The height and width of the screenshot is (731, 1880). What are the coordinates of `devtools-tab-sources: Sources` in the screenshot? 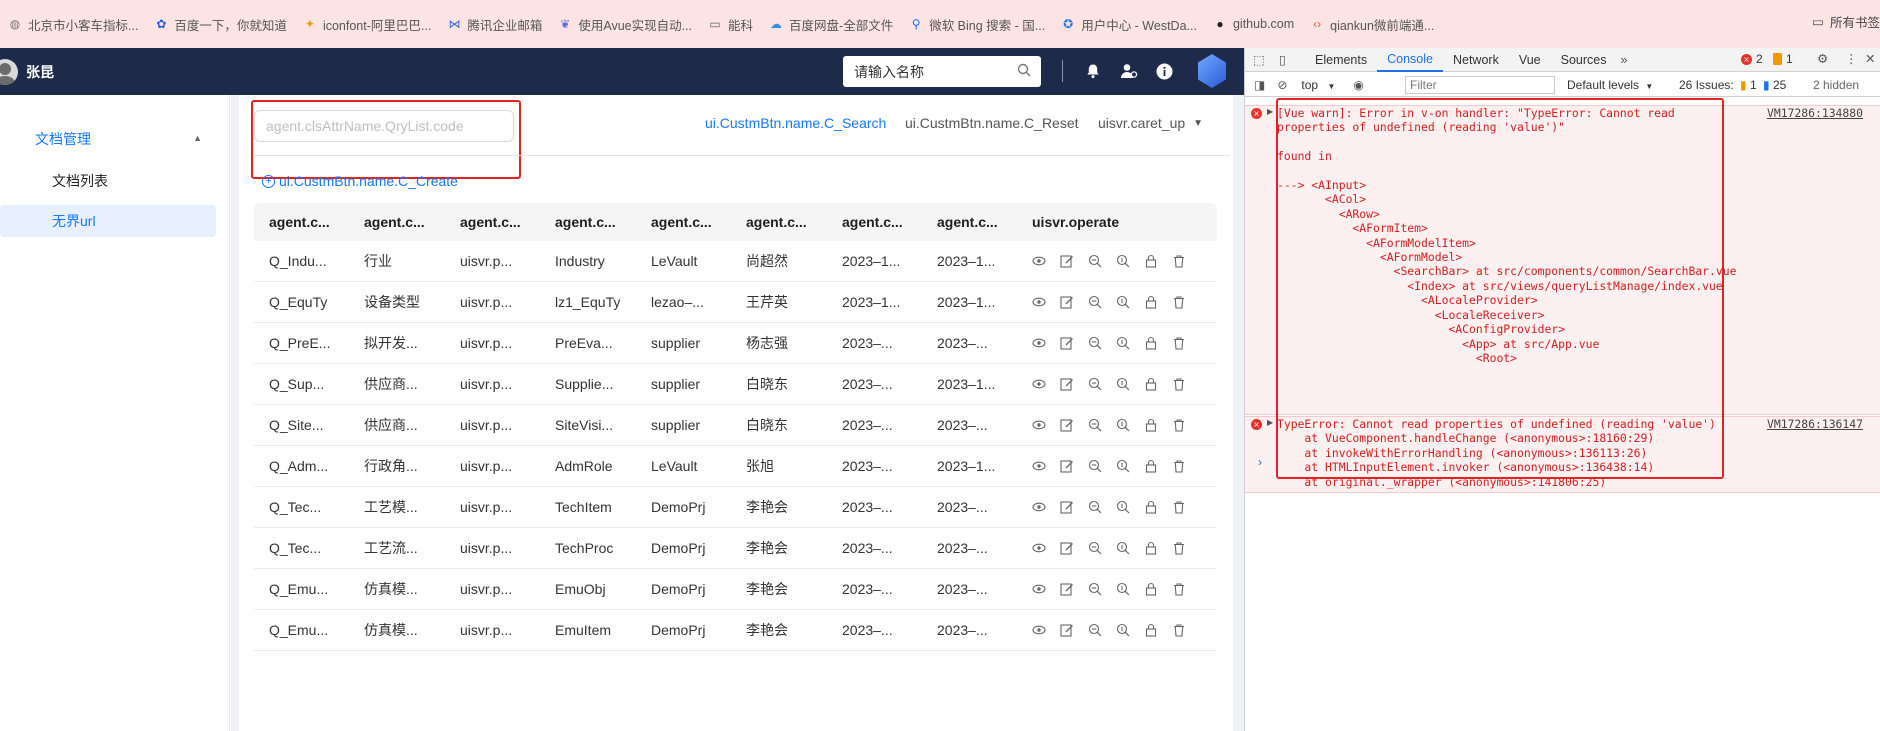 It's located at (1584, 60).